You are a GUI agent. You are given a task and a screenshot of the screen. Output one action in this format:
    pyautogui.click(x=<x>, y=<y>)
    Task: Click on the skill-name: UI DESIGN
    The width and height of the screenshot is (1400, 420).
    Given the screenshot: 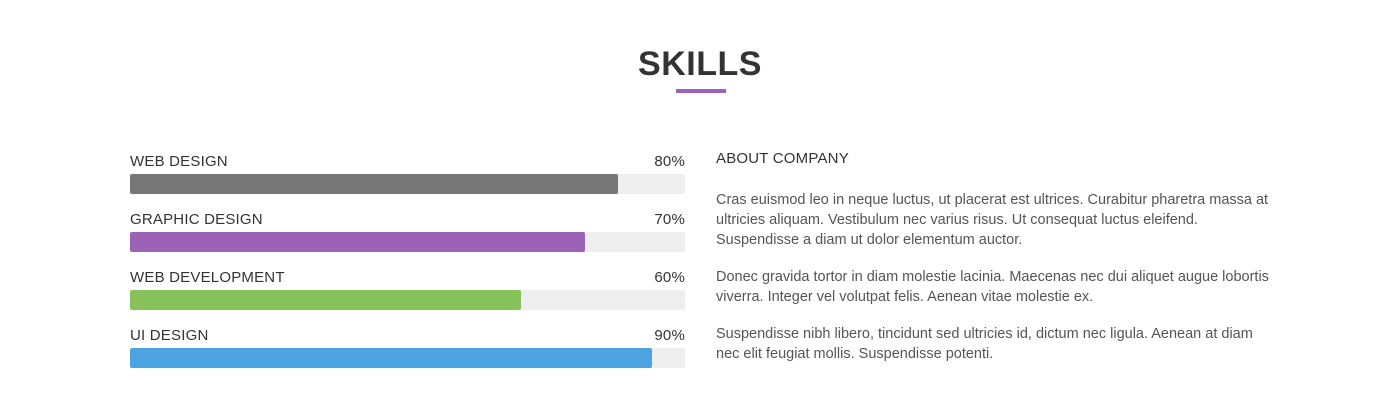 What is the action you would take?
    pyautogui.click(x=169, y=335)
    